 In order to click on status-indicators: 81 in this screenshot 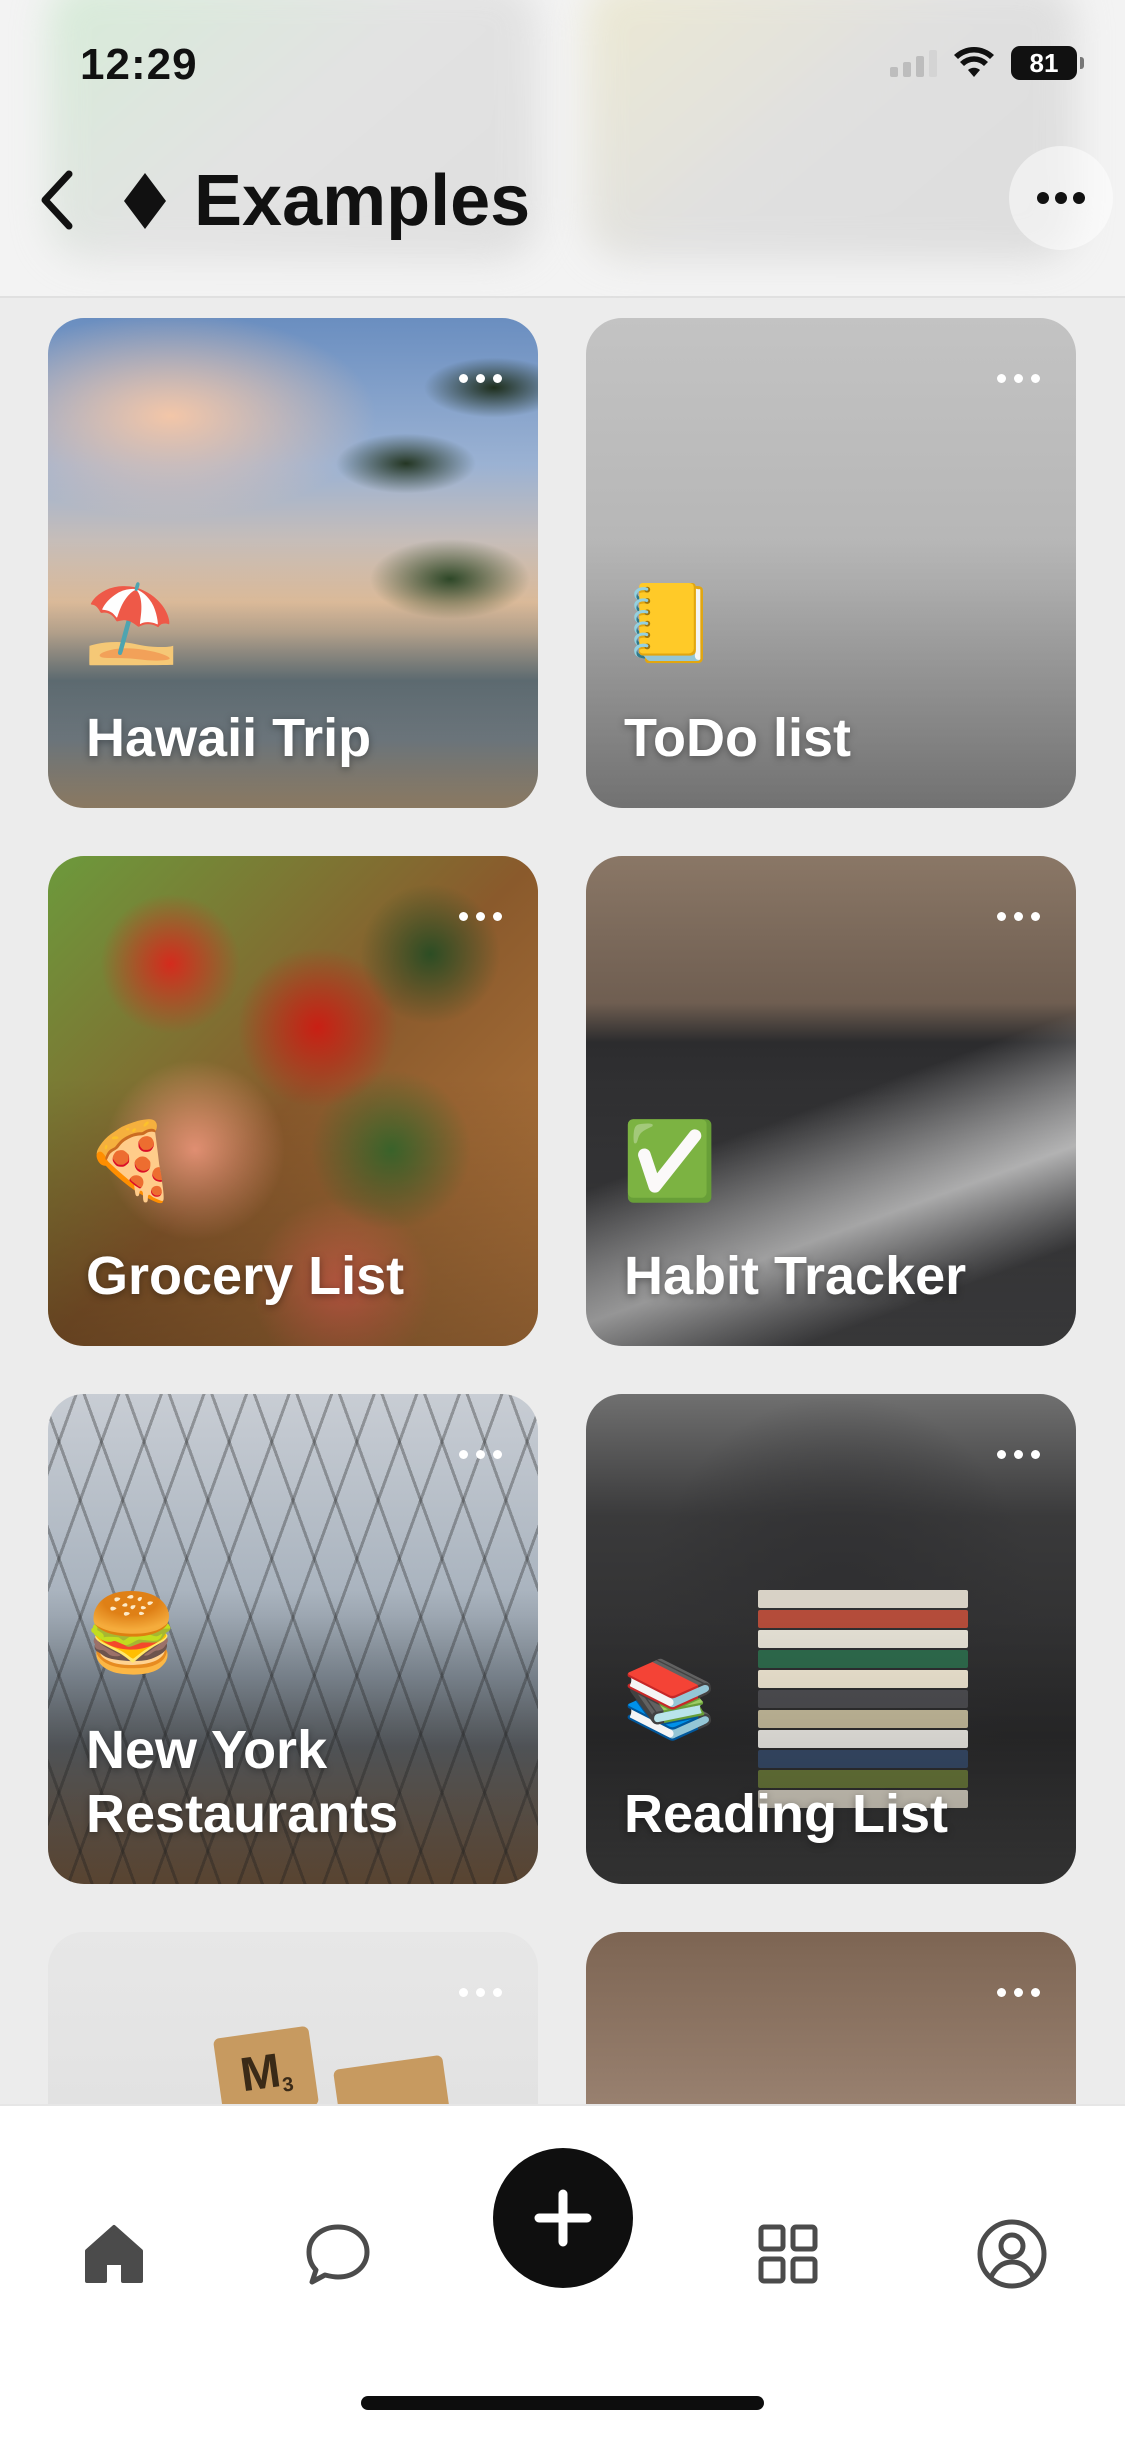, I will do `click(987, 63)`.